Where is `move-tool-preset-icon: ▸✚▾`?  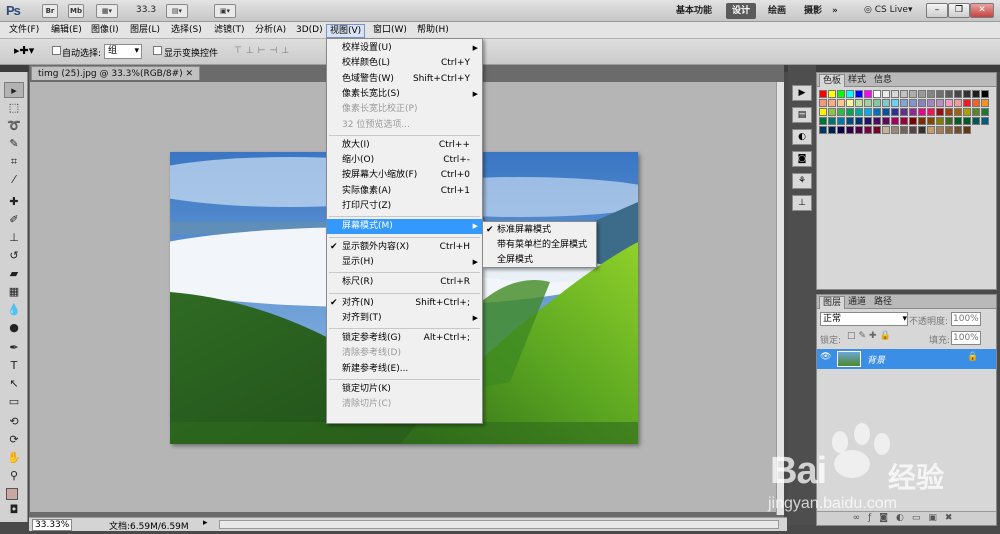 move-tool-preset-icon: ▸✚▾ is located at coordinates (24, 50).